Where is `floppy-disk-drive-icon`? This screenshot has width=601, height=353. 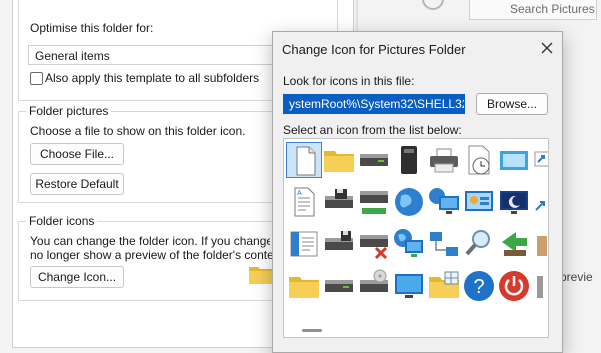
floppy-disk-drive-icon is located at coordinates (339, 244).